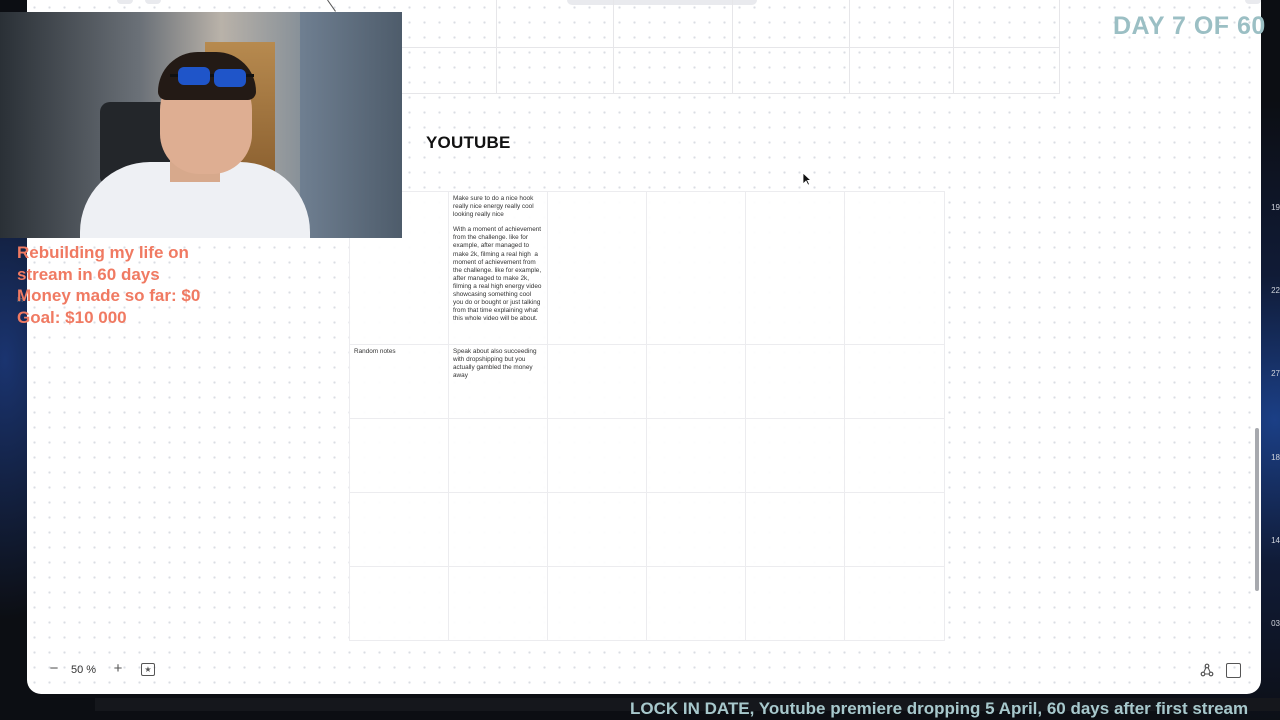  I want to click on edge-number: 03, so click(1275, 623).